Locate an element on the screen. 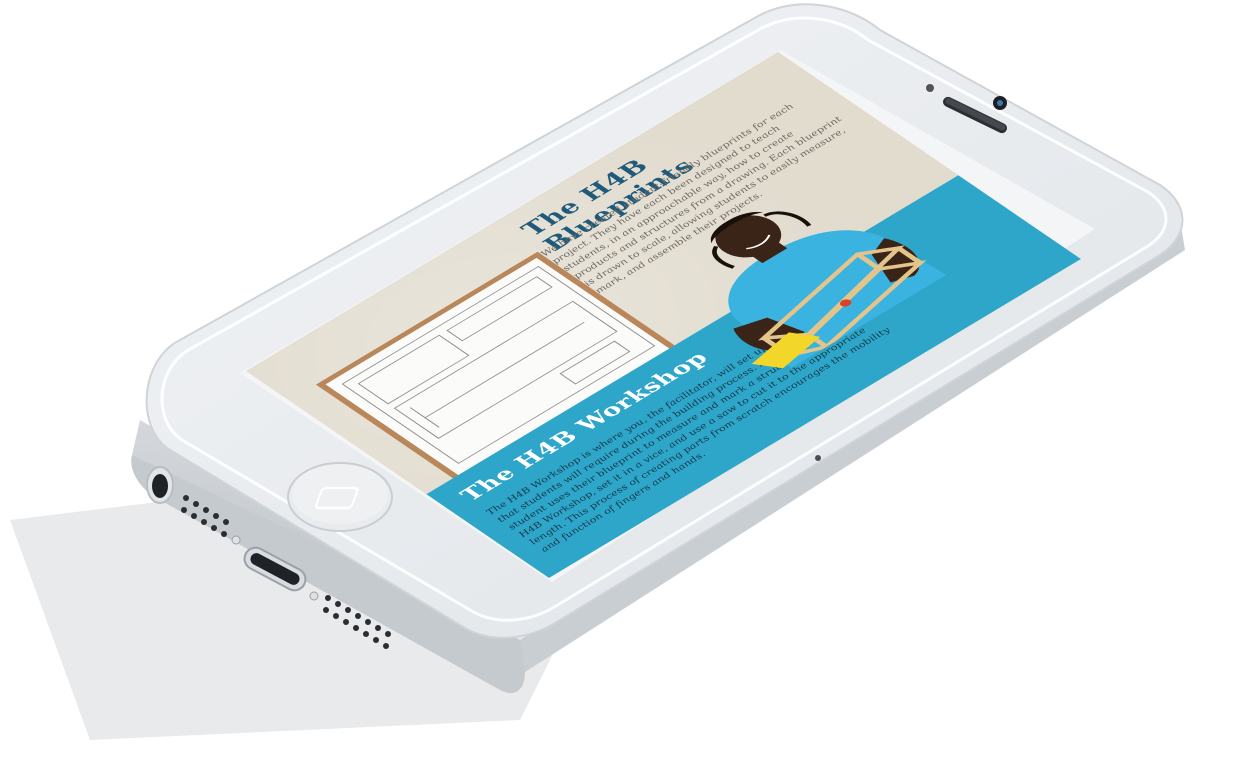  camera-lens-icon is located at coordinates (1000, 103).